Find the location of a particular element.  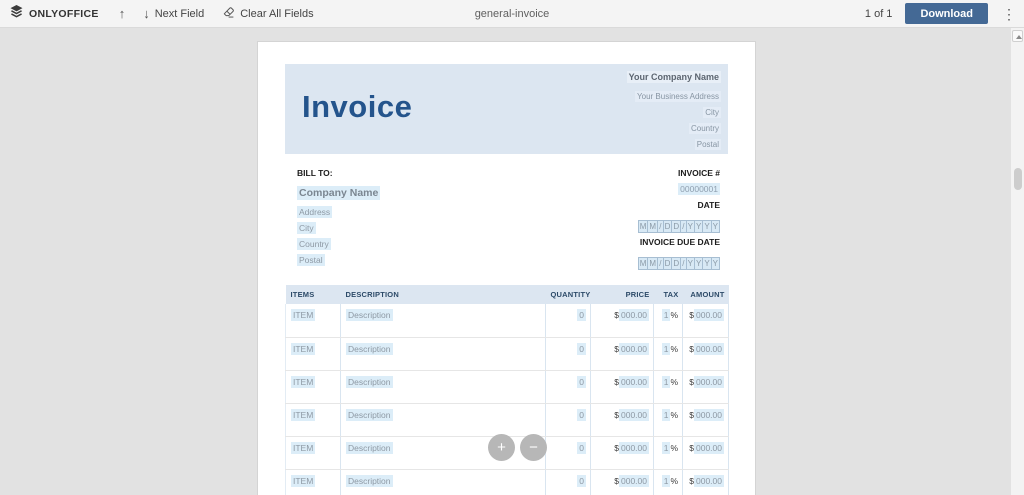

clear-all-fields-button: Clear All Fields is located at coordinates (268, 14).